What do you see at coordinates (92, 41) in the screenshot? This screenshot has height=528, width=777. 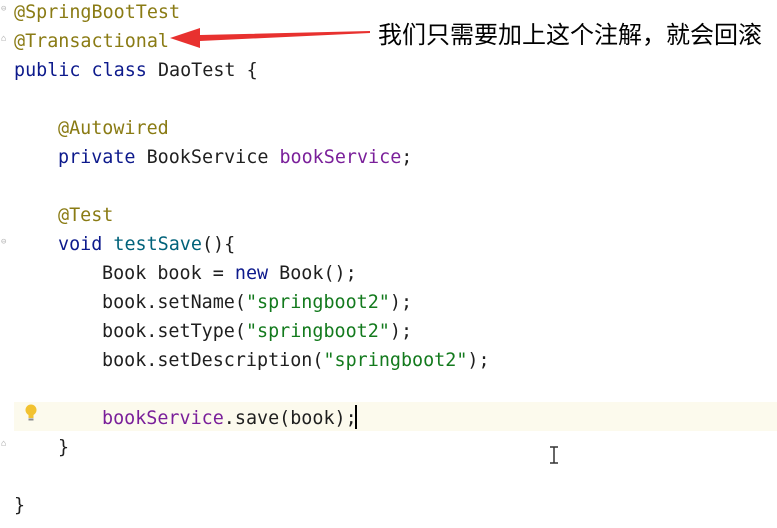 I see `annotation-transactional: @Transactional` at bounding box center [92, 41].